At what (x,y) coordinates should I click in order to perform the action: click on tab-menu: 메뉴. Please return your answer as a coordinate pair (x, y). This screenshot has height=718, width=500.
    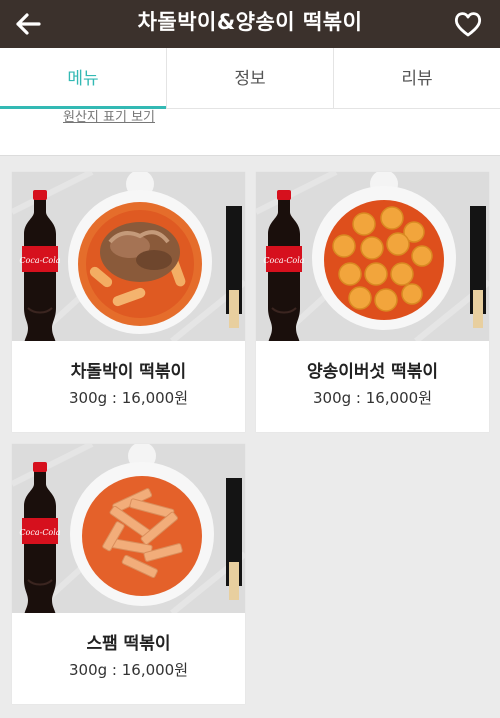
    Looking at the image, I should click on (83, 79).